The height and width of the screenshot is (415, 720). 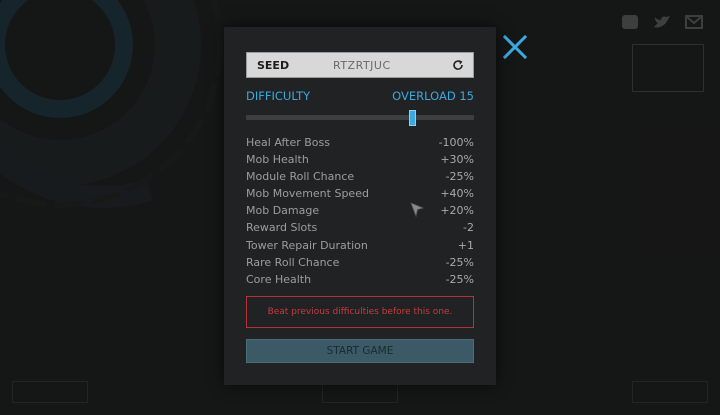 What do you see at coordinates (360, 279) in the screenshot?
I see `modifier-row: Core Health -25%` at bounding box center [360, 279].